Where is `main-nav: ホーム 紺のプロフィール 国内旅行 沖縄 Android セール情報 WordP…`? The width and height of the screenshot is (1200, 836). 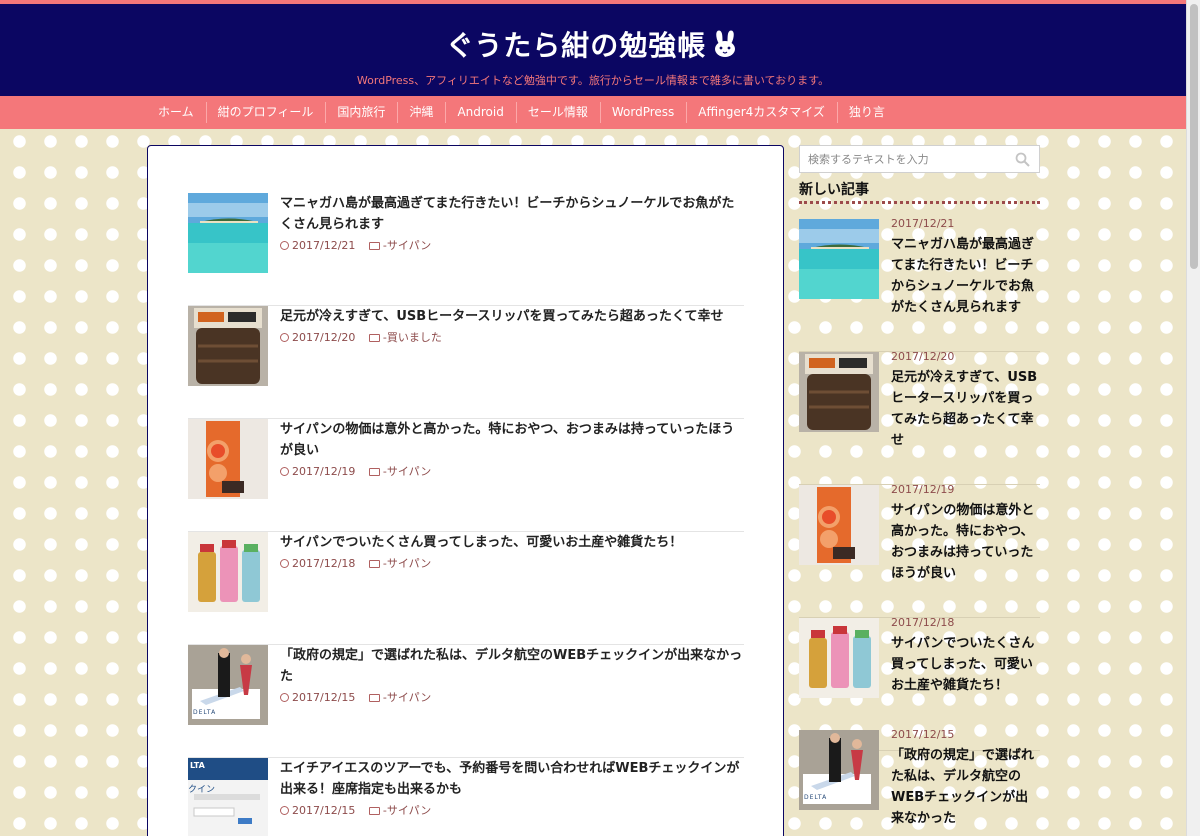 main-nav: ホーム 紺のプロフィール 国内旅行 沖縄 Android セール情報 WordP… is located at coordinates (593, 112).